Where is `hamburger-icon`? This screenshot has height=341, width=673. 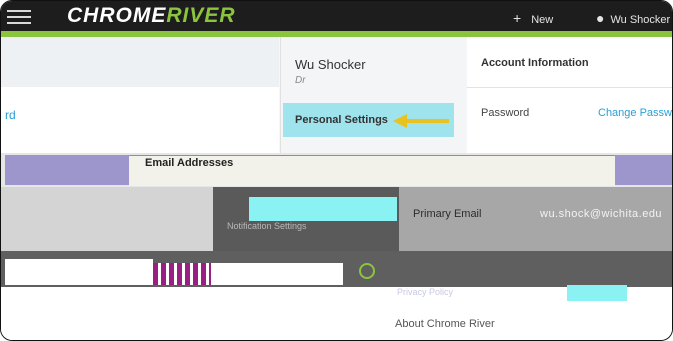
hamburger-icon is located at coordinates (19, 17).